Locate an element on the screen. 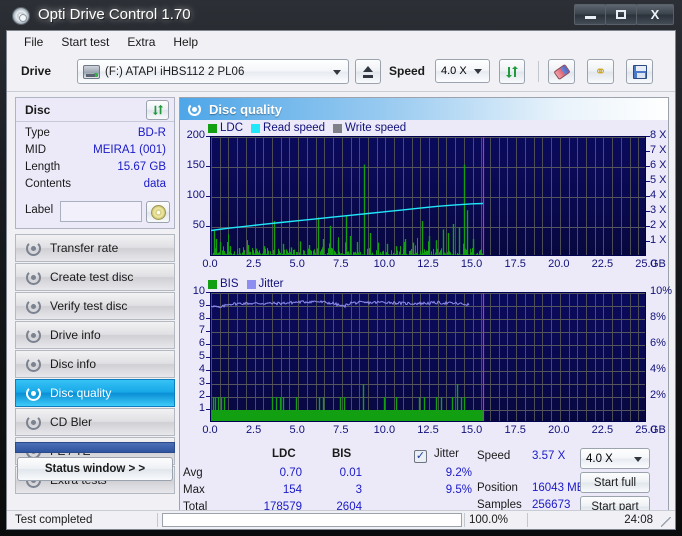 Image resolution: width=682 pixels, height=536 pixels. stats-speed-value: 3.57 X is located at coordinates (549, 456).